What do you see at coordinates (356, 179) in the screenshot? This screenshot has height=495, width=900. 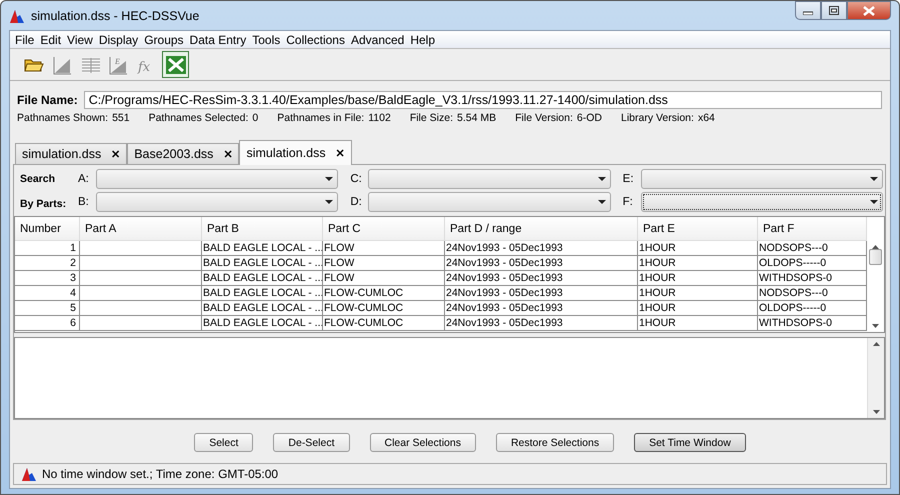 I see `part-label: C:` at bounding box center [356, 179].